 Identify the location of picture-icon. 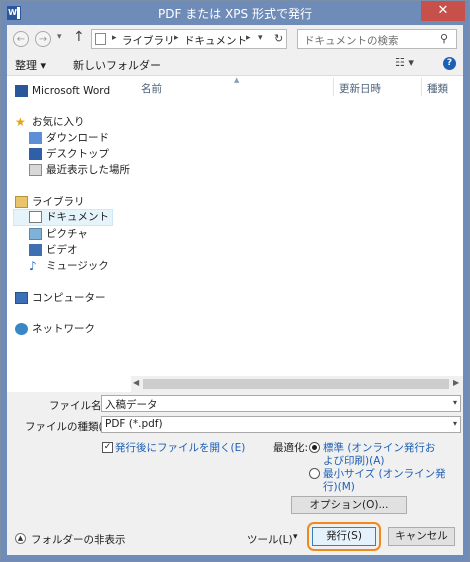
(35, 234).